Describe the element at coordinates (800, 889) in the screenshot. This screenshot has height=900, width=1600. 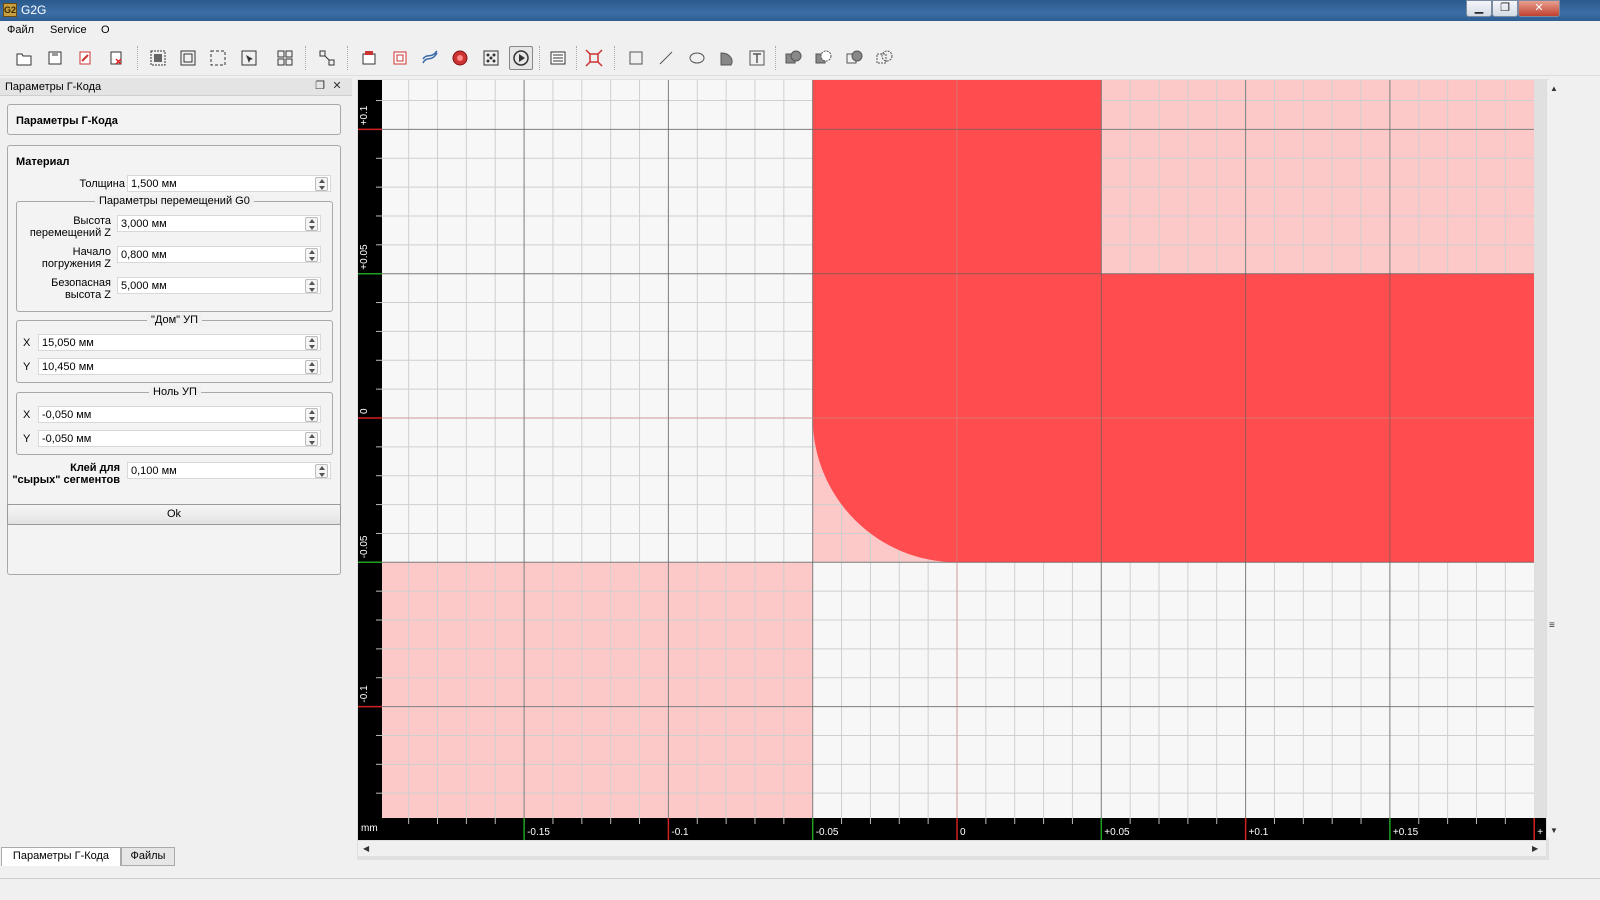
I see `status-bar` at that location.